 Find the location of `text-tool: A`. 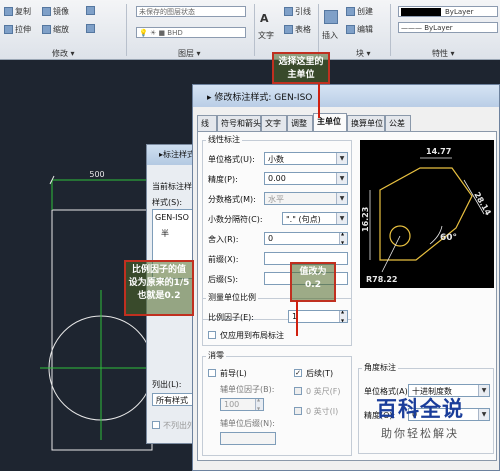

text-tool: A is located at coordinates (264, 18).